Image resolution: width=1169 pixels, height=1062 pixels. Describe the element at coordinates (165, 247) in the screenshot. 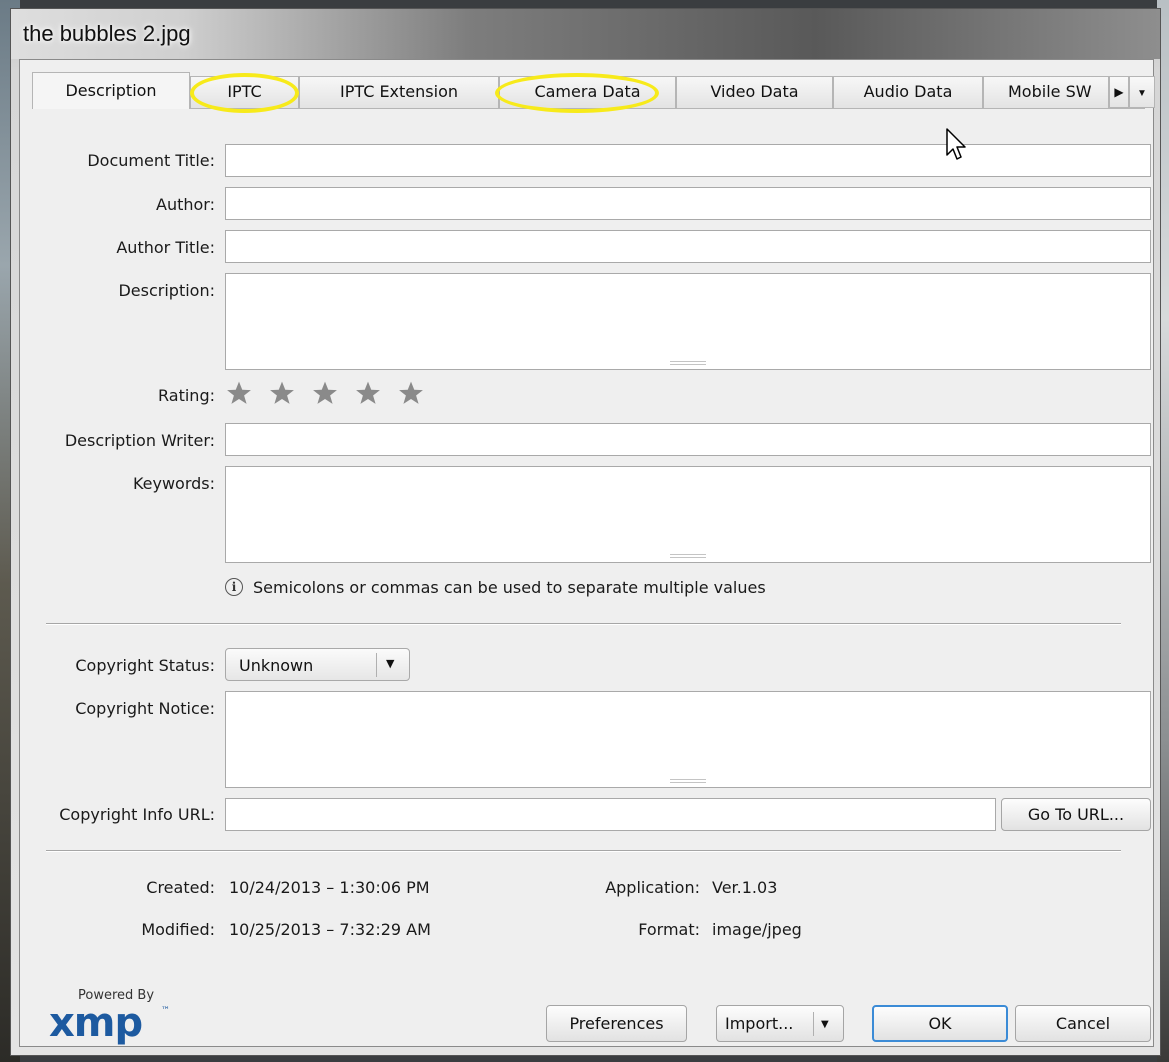

I see `author-title-label: Author Title:` at that location.